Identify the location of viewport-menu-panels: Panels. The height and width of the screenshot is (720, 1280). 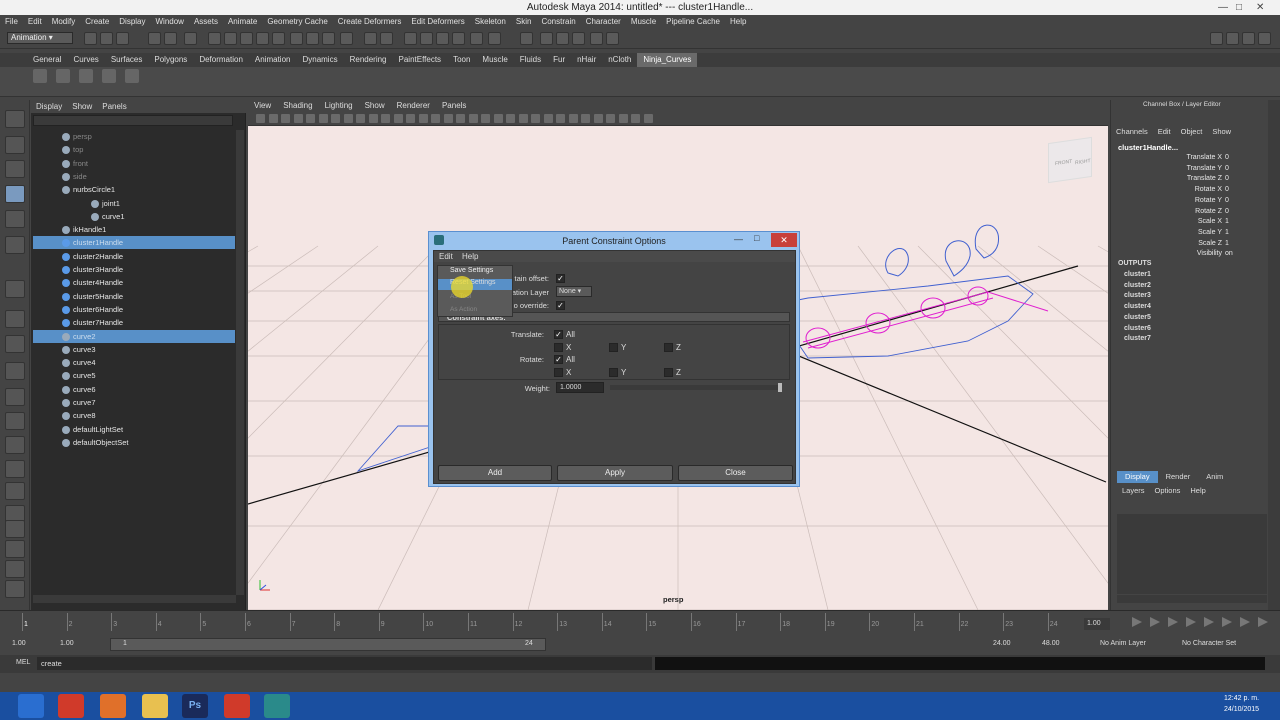
(454, 106).